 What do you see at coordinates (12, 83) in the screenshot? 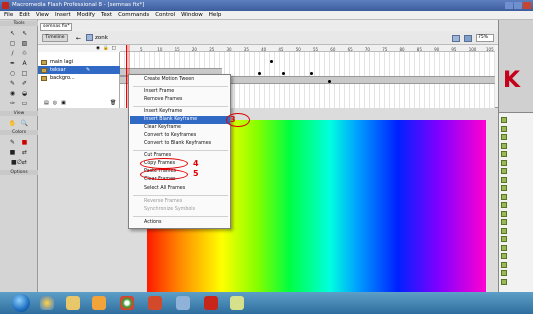
I see `pencil-tool-icon: ✎` at bounding box center [12, 83].